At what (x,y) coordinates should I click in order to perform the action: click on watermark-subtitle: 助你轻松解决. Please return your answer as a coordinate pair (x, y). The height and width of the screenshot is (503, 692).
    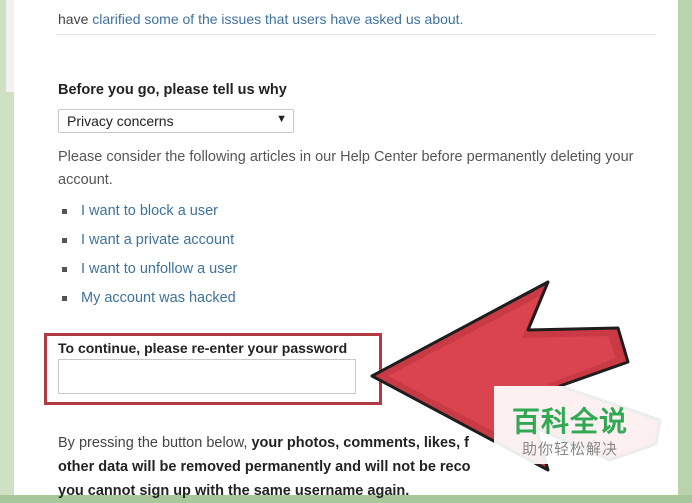
    Looking at the image, I should click on (570, 449).